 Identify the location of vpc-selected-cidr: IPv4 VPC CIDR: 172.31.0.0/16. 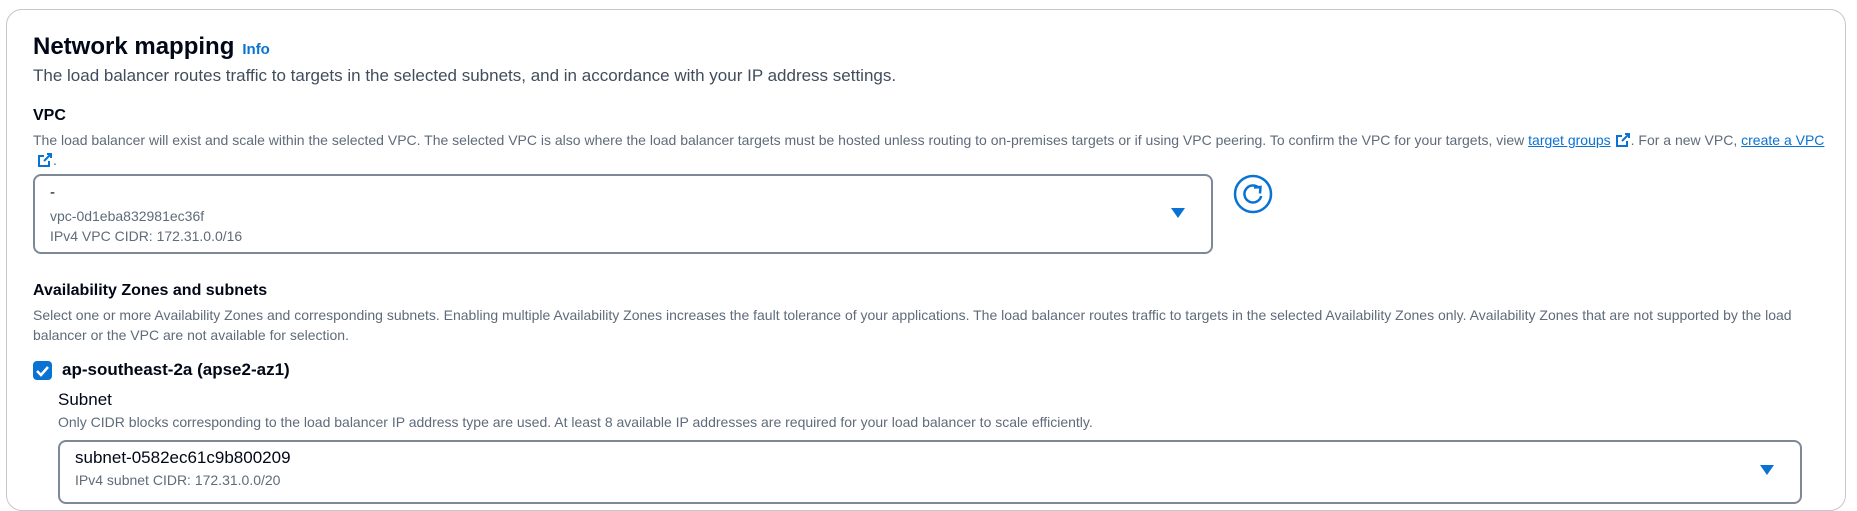
(146, 236).